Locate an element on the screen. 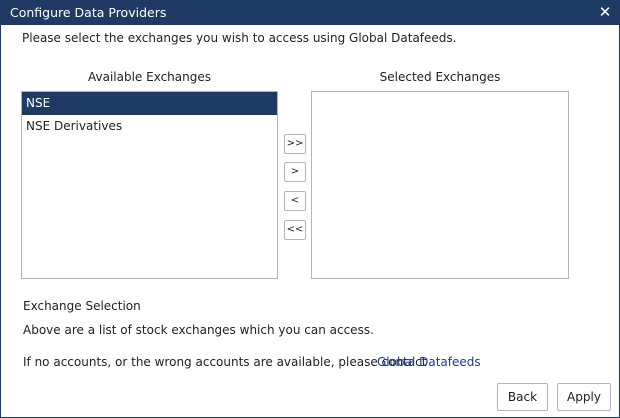  apply-button: Apply is located at coordinates (584, 397).